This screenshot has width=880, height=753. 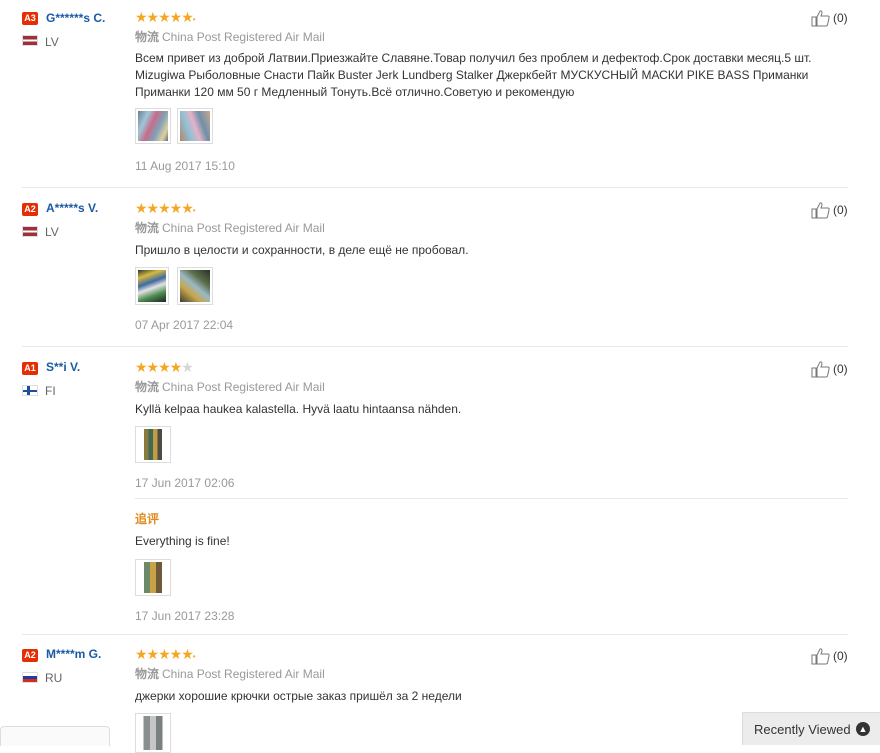 I want to click on buyer-level-badge: A3, so click(x=30, y=18).